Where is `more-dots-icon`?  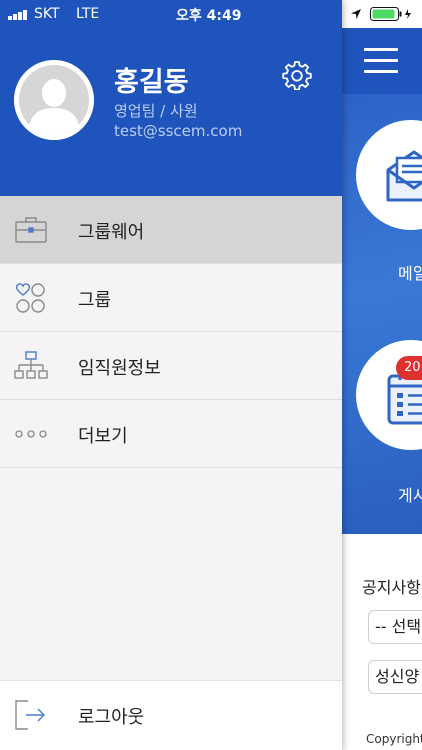 more-dots-icon is located at coordinates (31, 434).